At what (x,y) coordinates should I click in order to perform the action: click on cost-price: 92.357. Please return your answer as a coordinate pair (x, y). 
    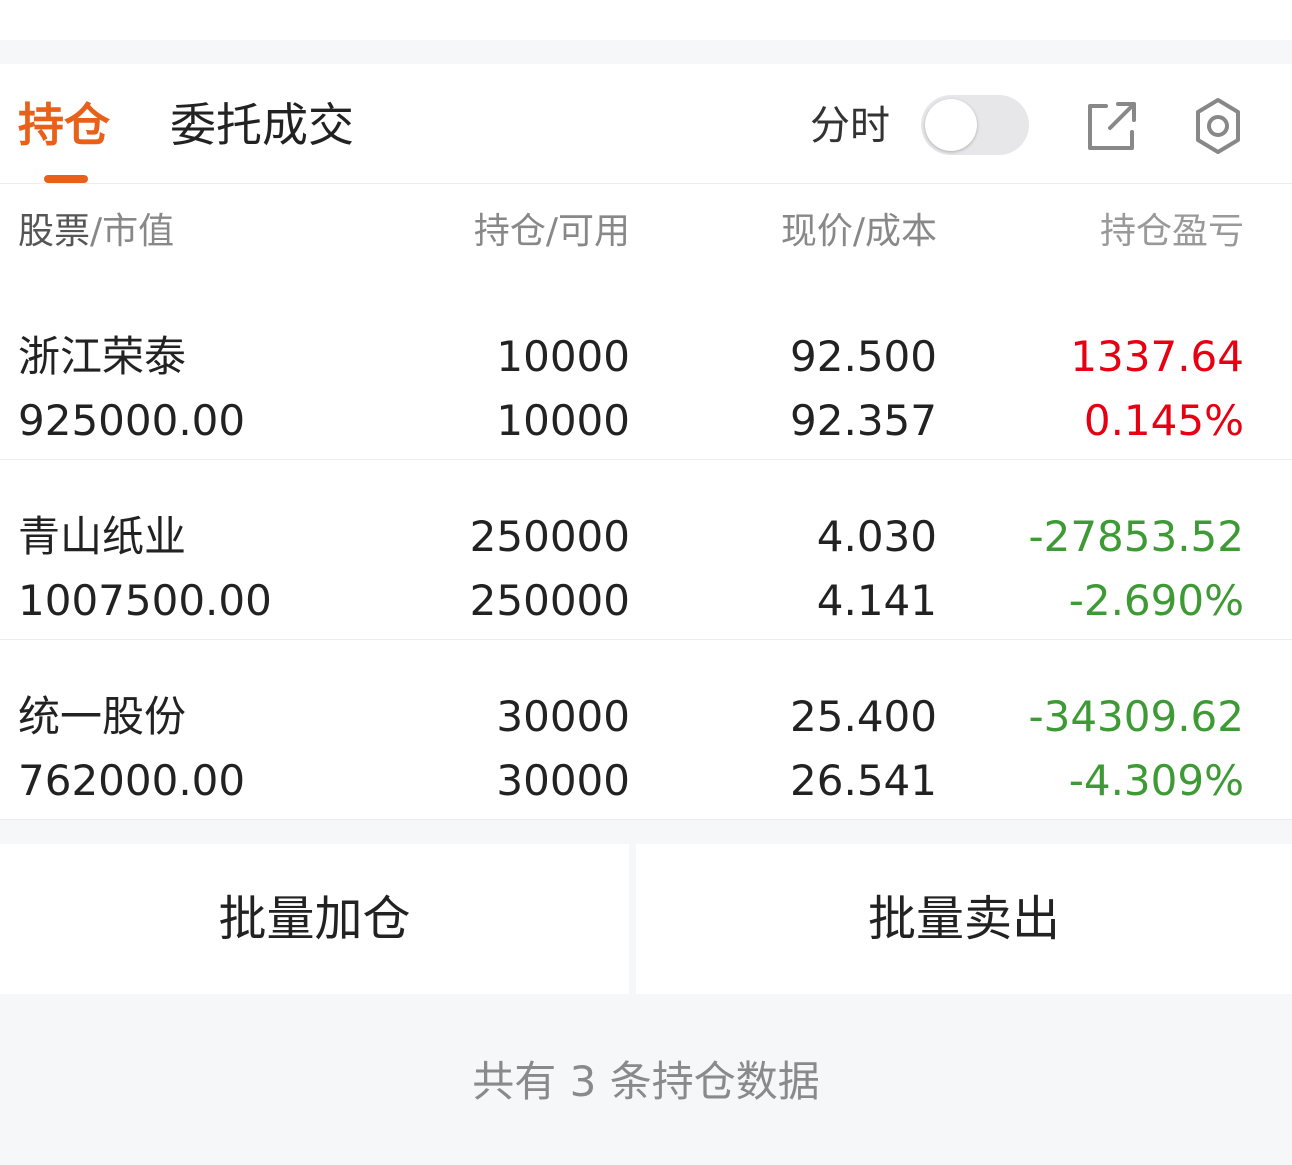
    Looking at the image, I should click on (863, 420).